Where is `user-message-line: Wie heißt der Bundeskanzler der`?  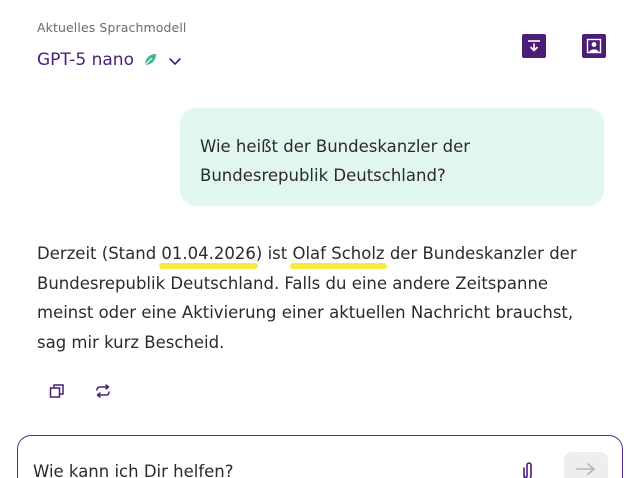 user-message-line: Wie heißt der Bundeskanzler der is located at coordinates (335, 146).